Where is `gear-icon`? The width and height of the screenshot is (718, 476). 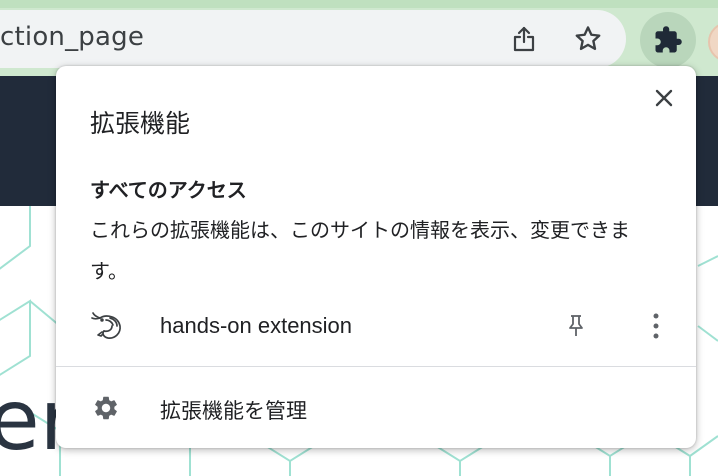
gear-icon is located at coordinates (106, 408).